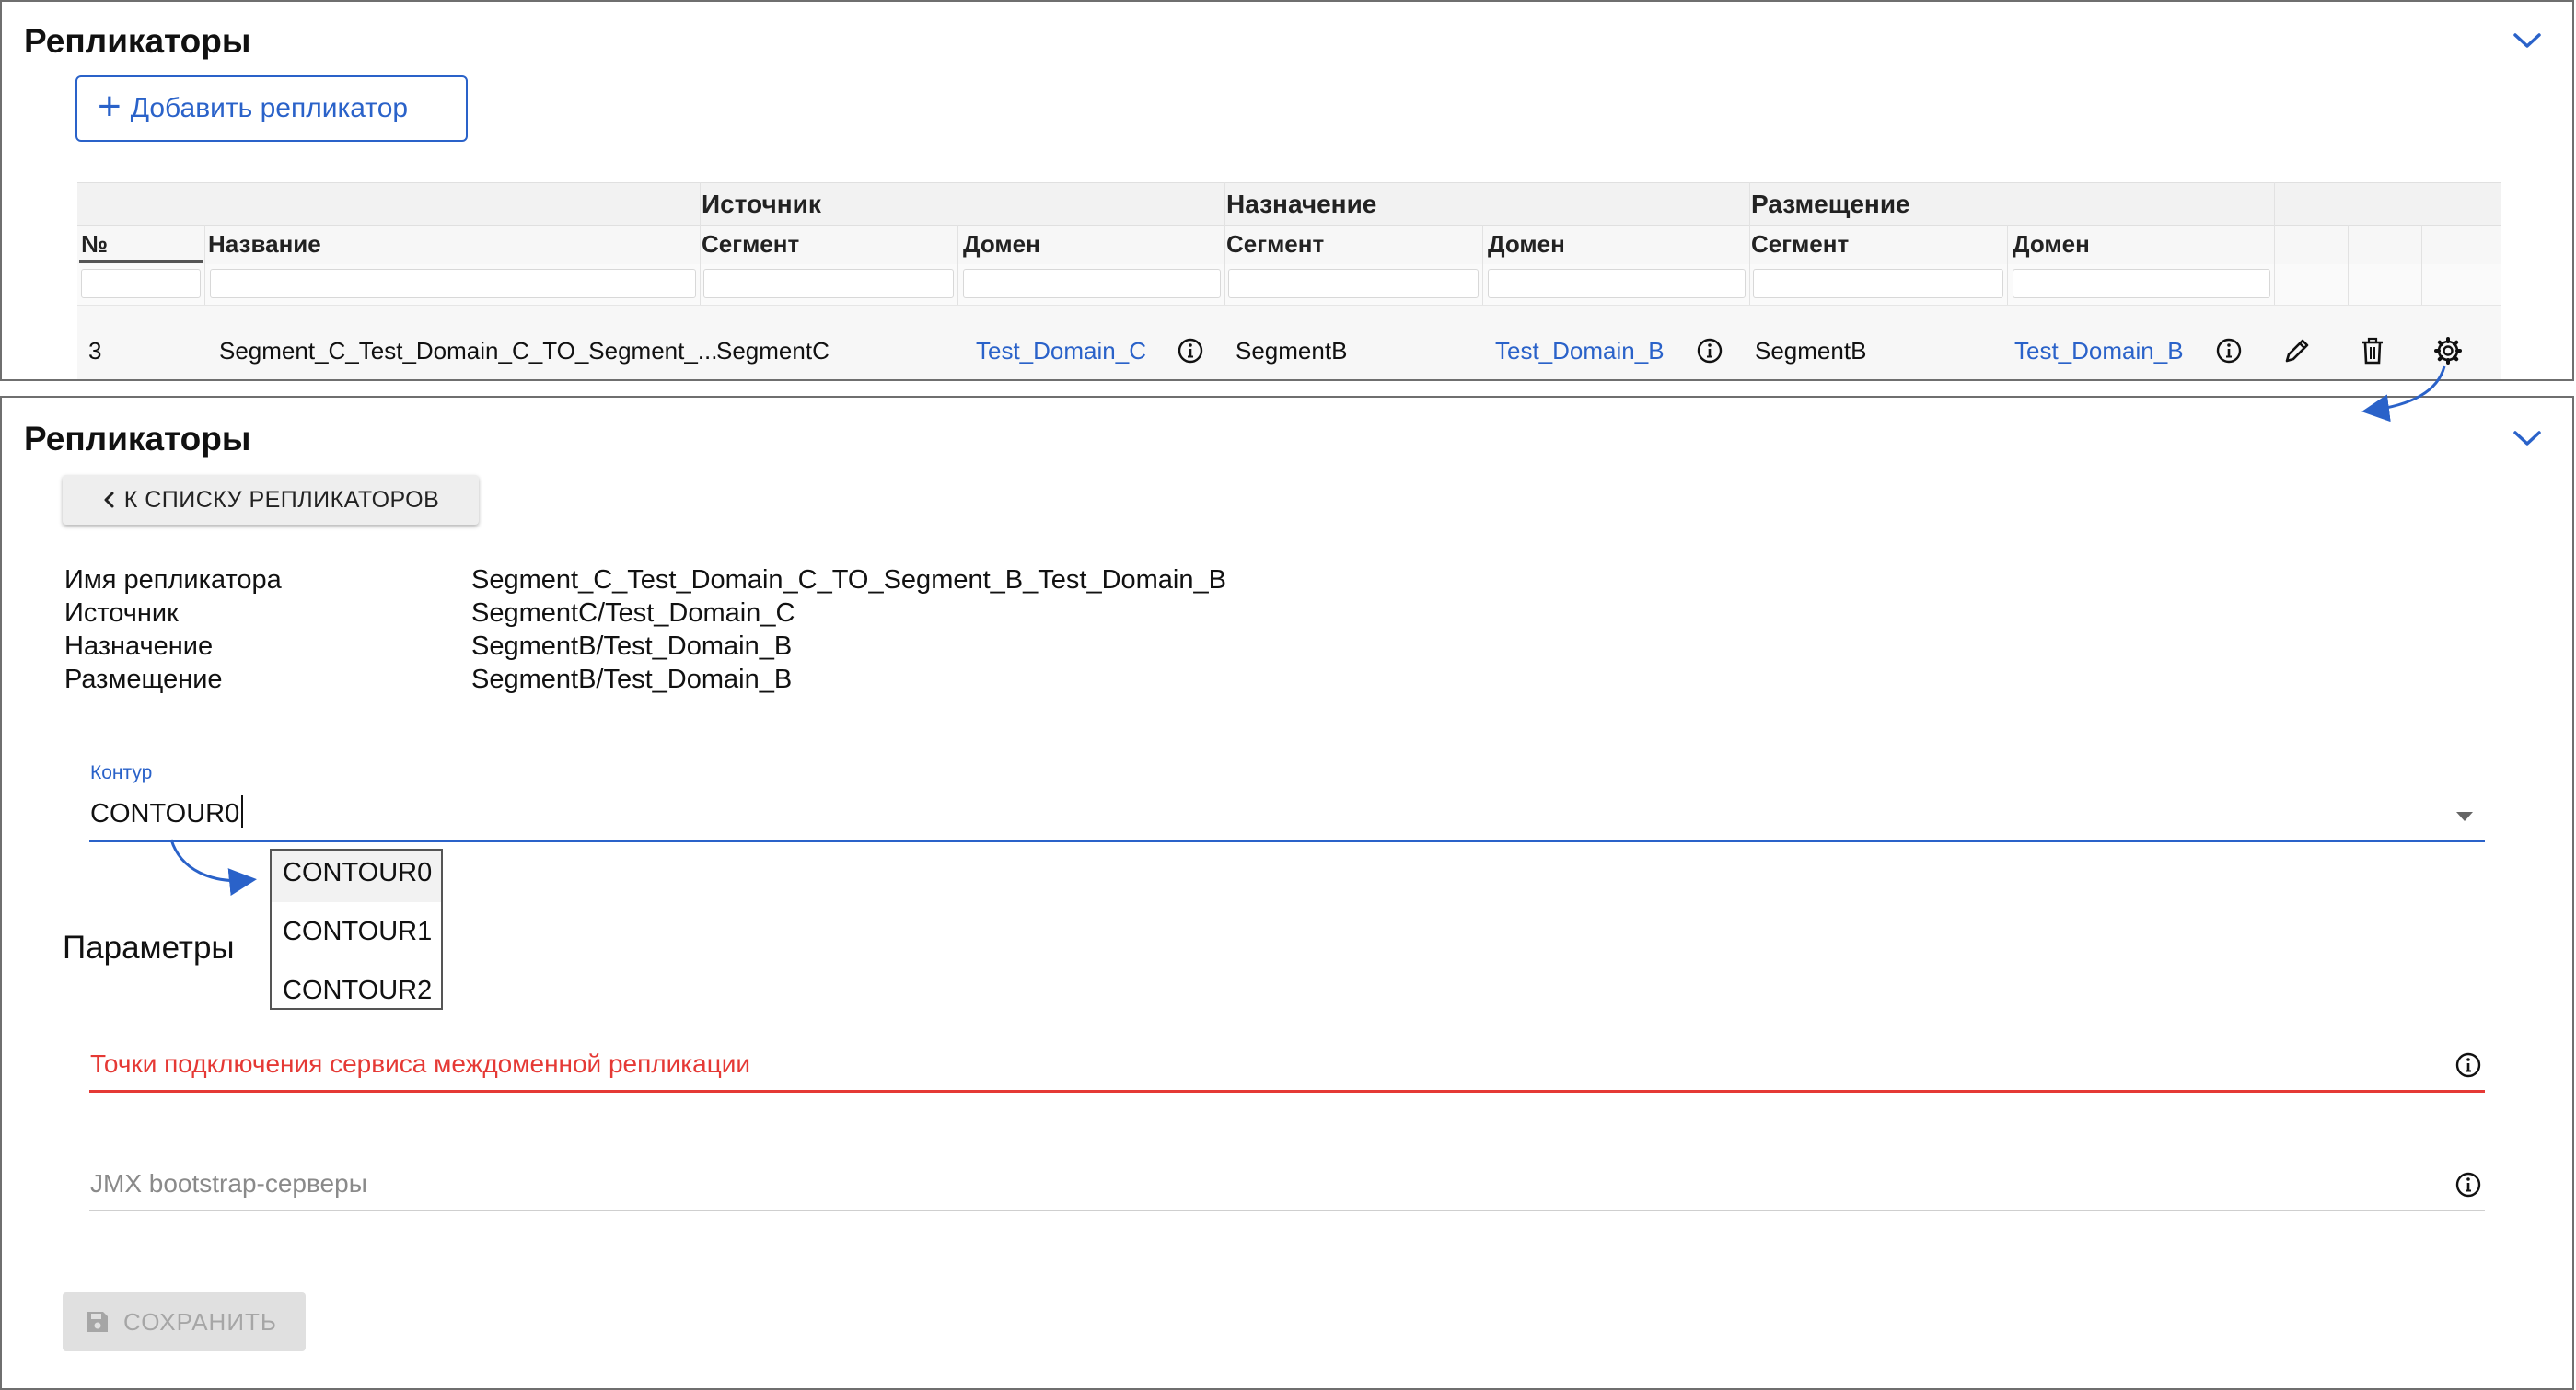  What do you see at coordinates (828, 283) in the screenshot?
I see `filter-source-segment-input` at bounding box center [828, 283].